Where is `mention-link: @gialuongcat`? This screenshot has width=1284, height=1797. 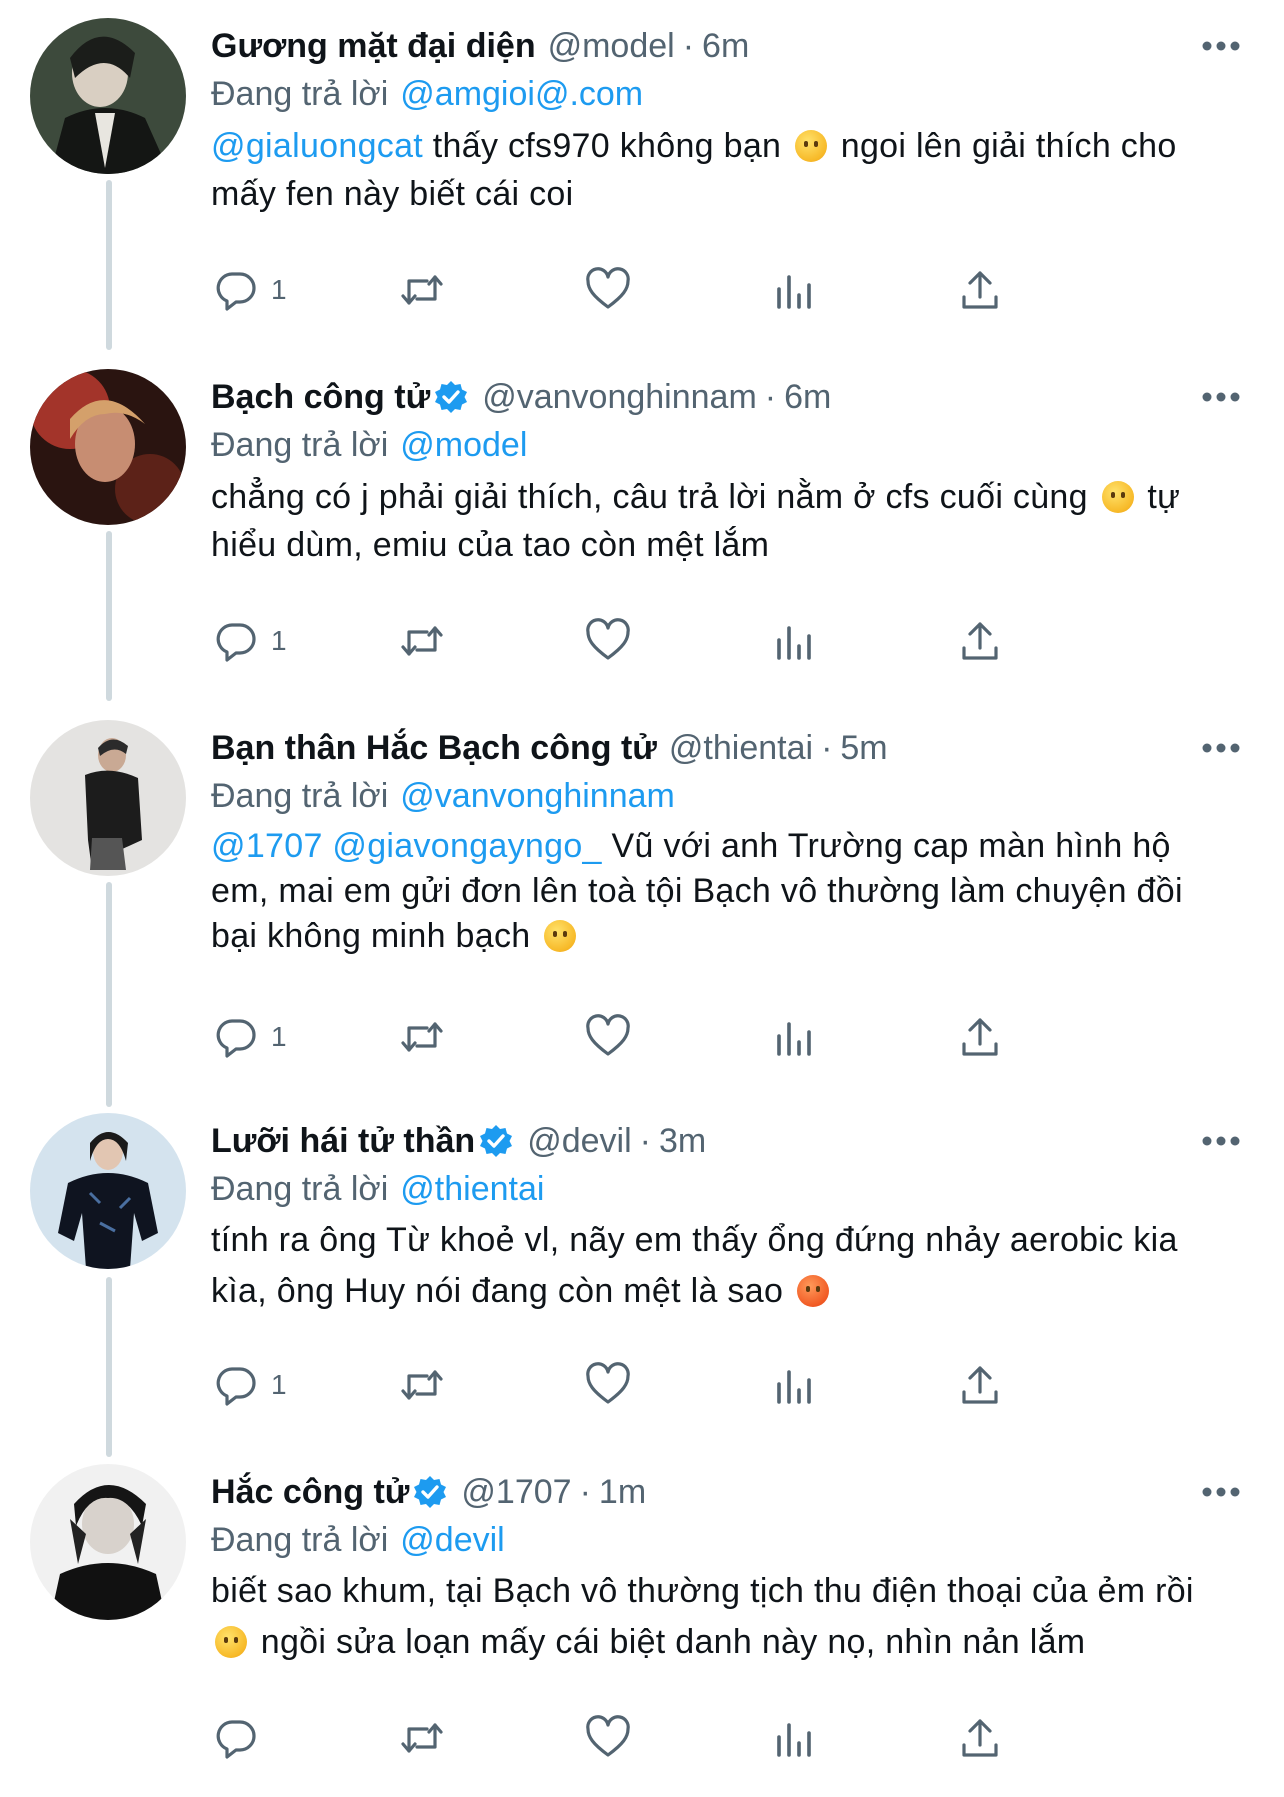 mention-link: @gialuongcat is located at coordinates (317, 146).